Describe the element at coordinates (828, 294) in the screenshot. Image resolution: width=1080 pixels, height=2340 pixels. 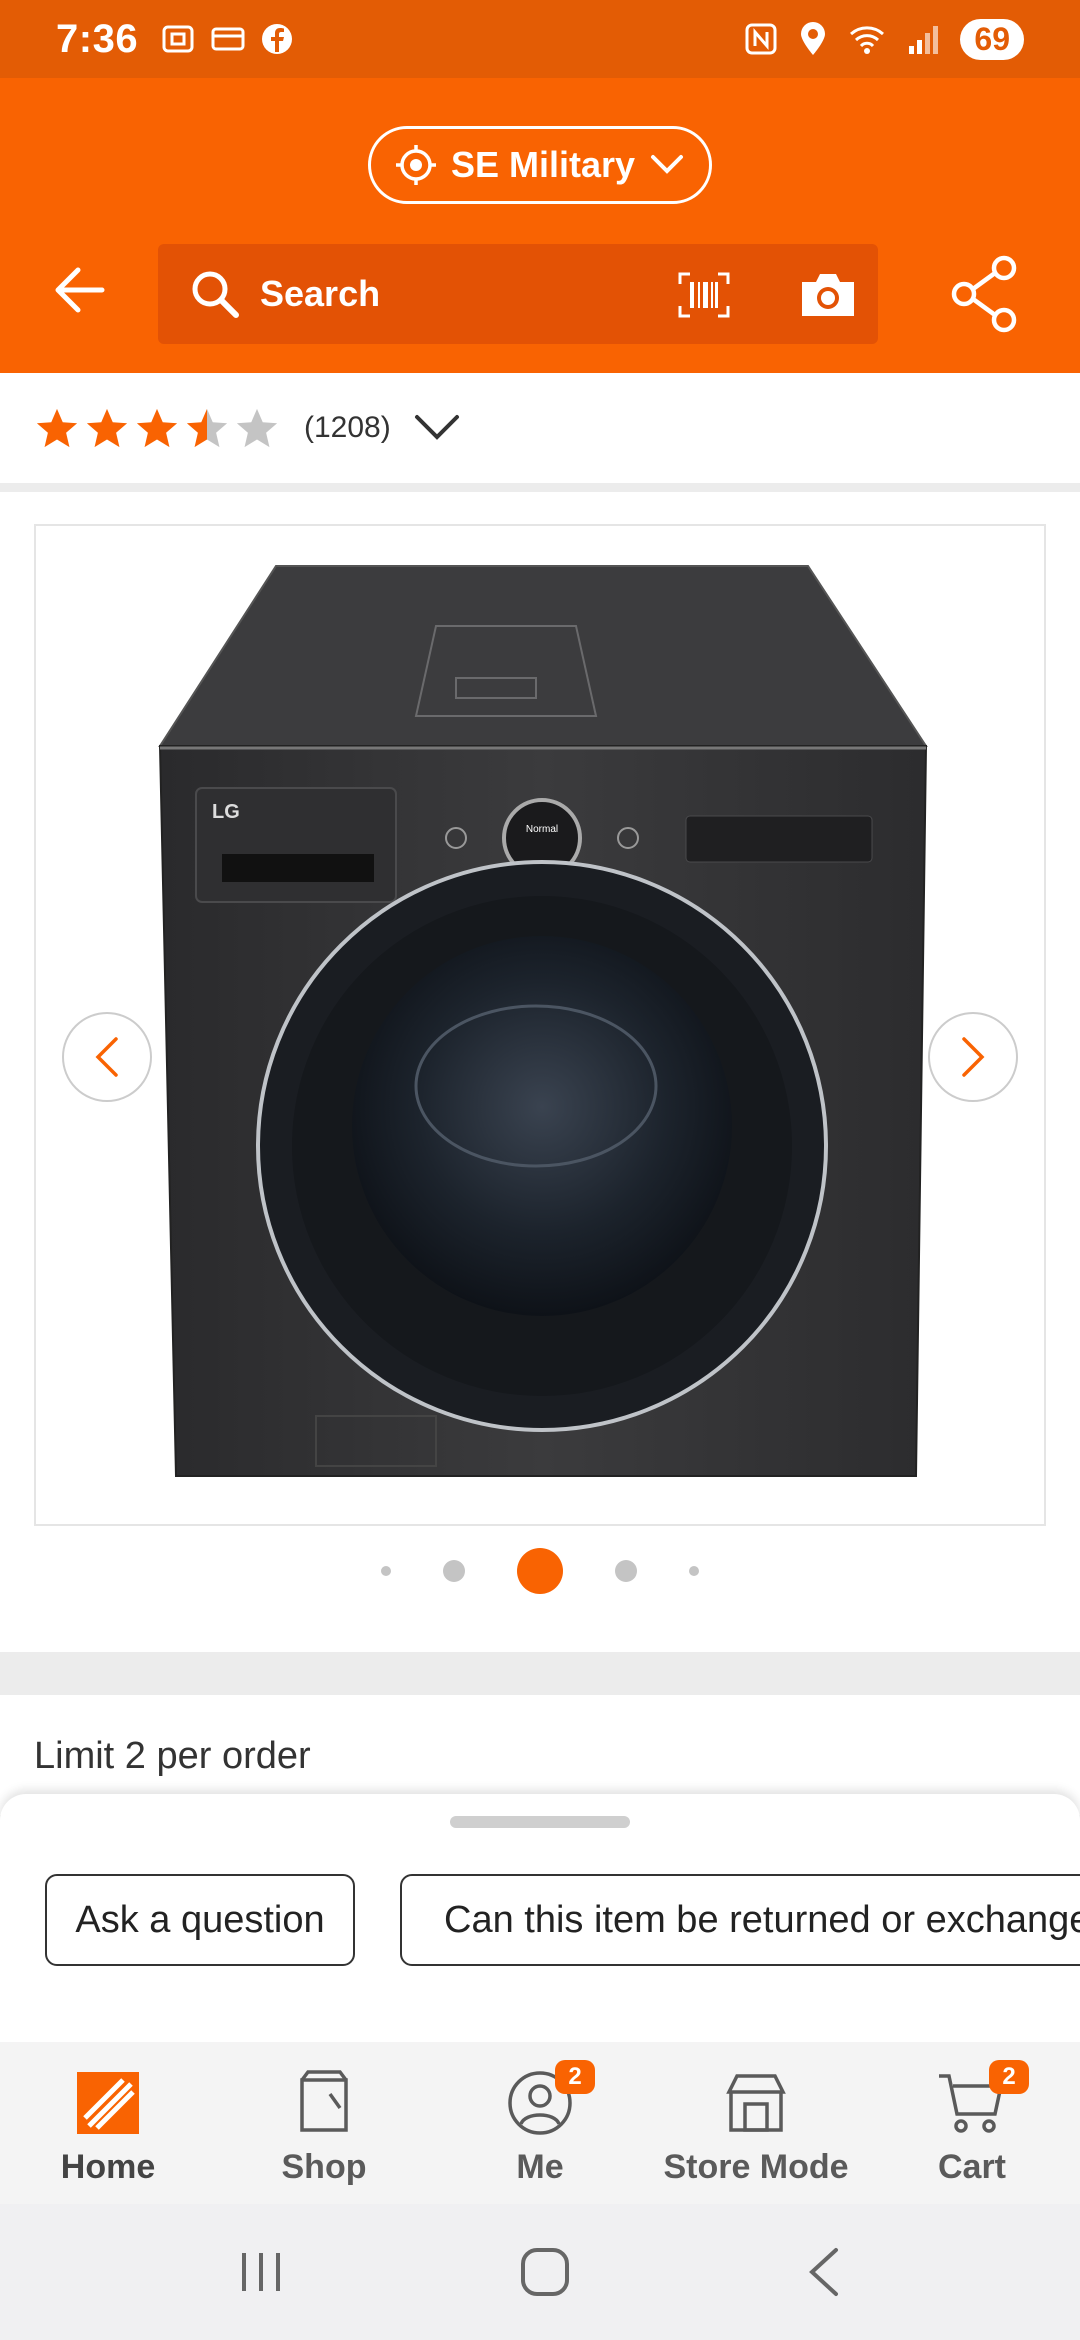
I see `camera-icon` at that location.